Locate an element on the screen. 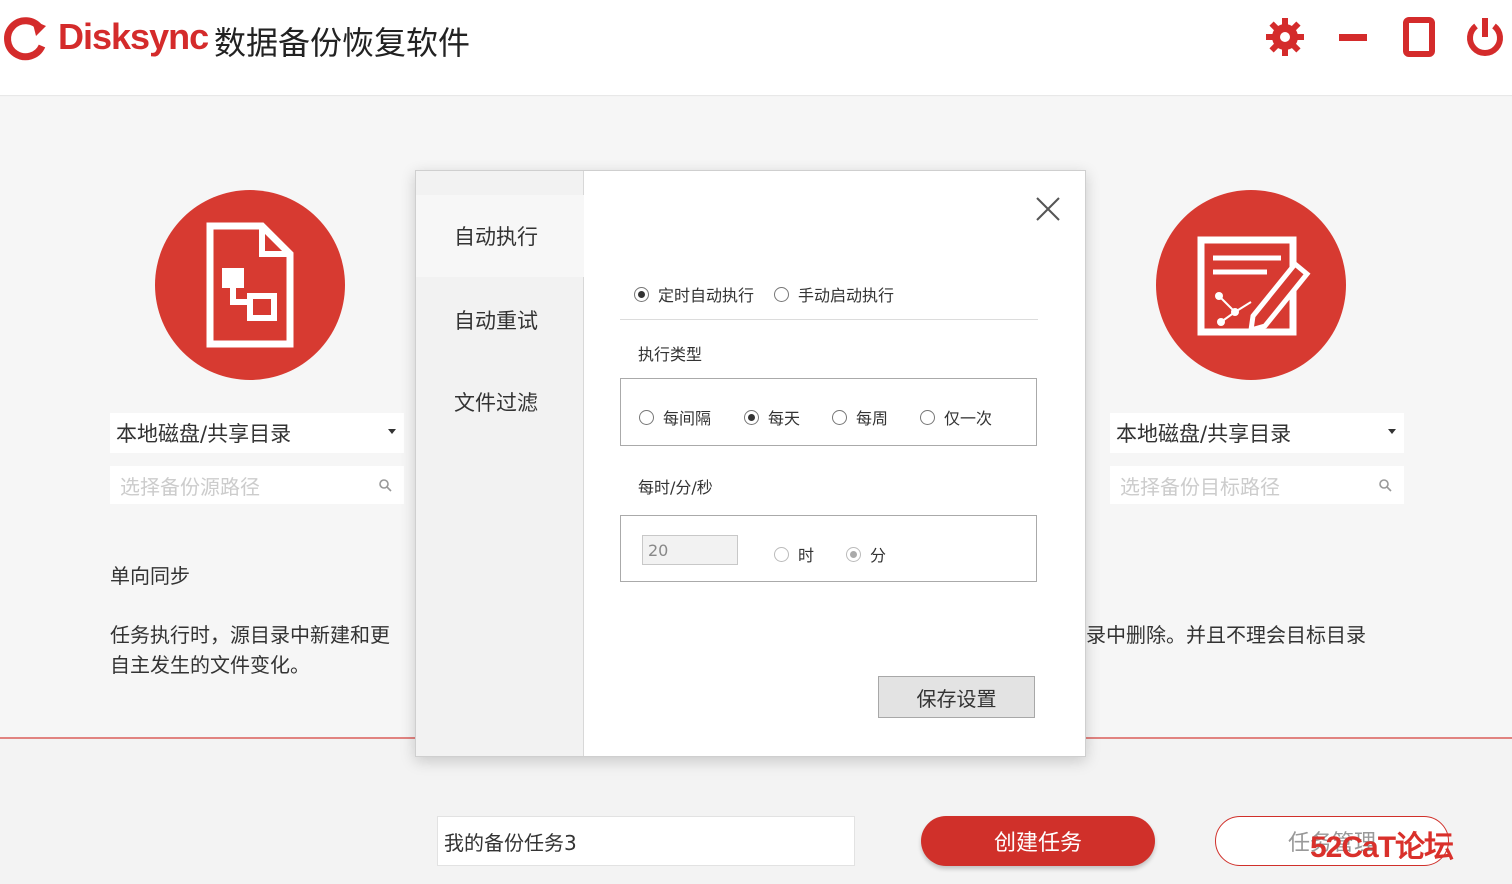 The height and width of the screenshot is (884, 1512). settings-button is located at coordinates (1285, 37).